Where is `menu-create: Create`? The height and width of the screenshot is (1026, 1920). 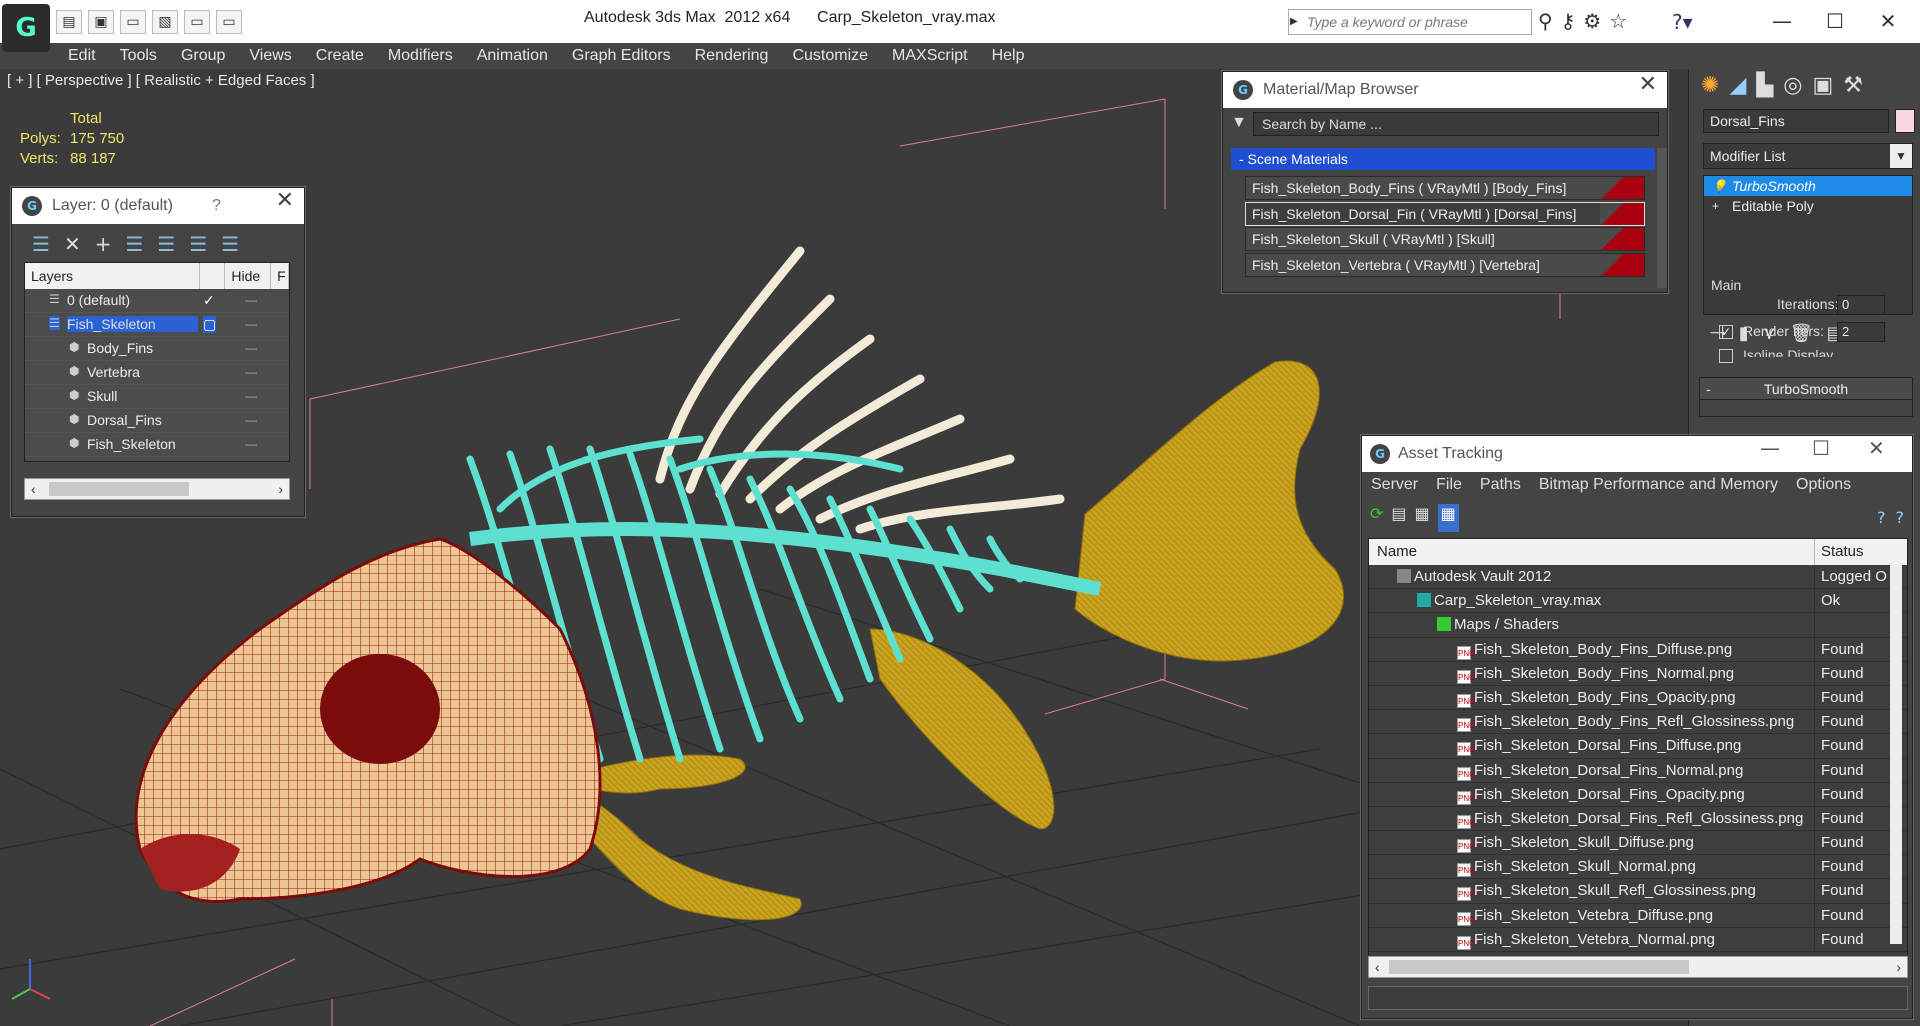
menu-create: Create is located at coordinates (340, 56).